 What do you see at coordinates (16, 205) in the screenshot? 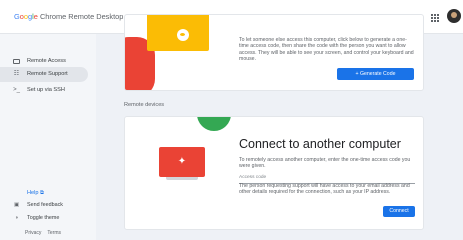
I see `feedback-icon: ▣` at bounding box center [16, 205].